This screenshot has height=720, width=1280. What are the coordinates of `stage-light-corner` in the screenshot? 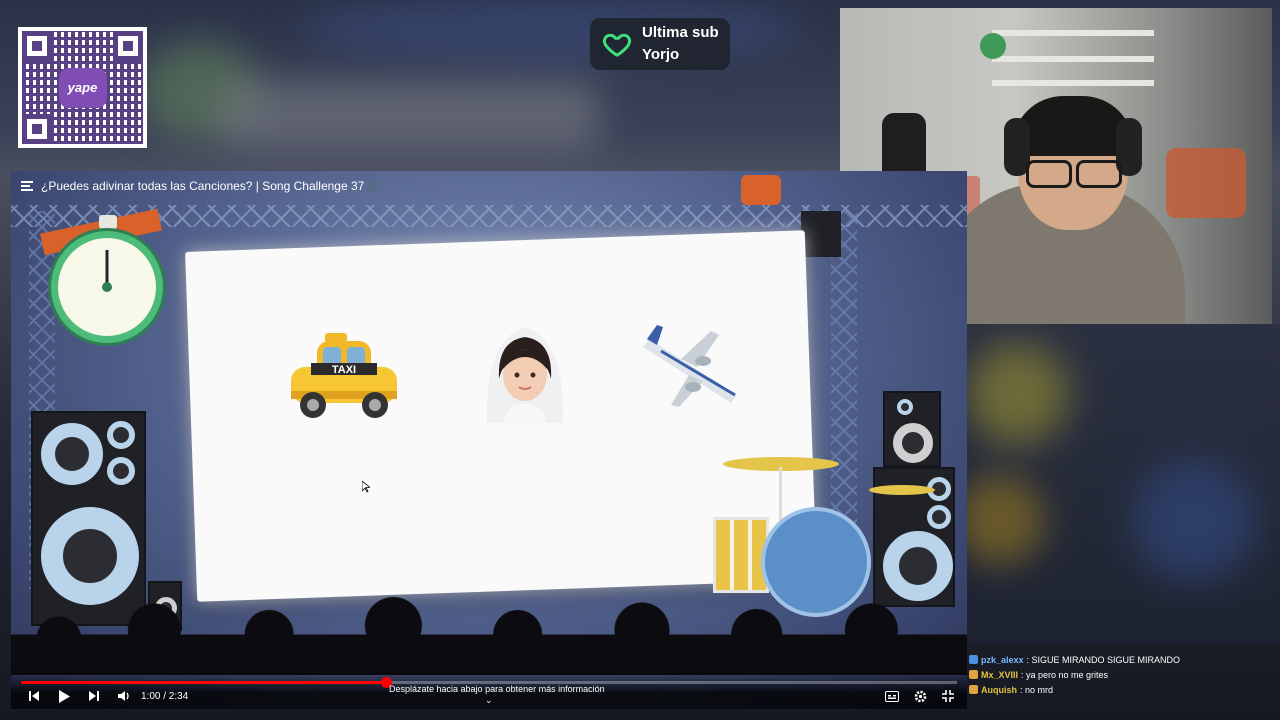 It's located at (821, 234).